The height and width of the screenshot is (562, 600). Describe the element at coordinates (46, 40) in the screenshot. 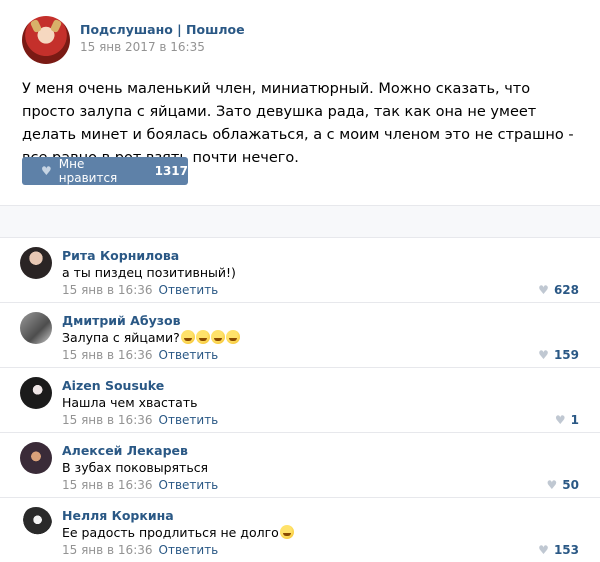

I see `community-avatar` at that location.